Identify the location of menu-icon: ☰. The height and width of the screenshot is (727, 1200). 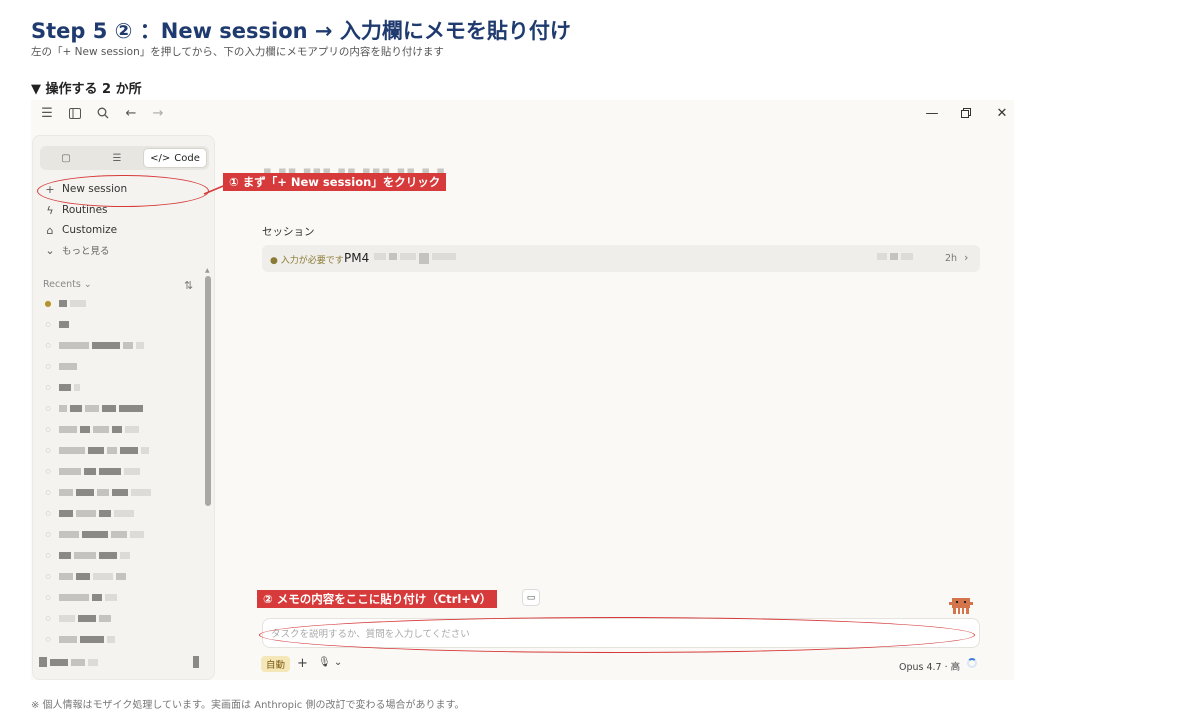
(47, 113).